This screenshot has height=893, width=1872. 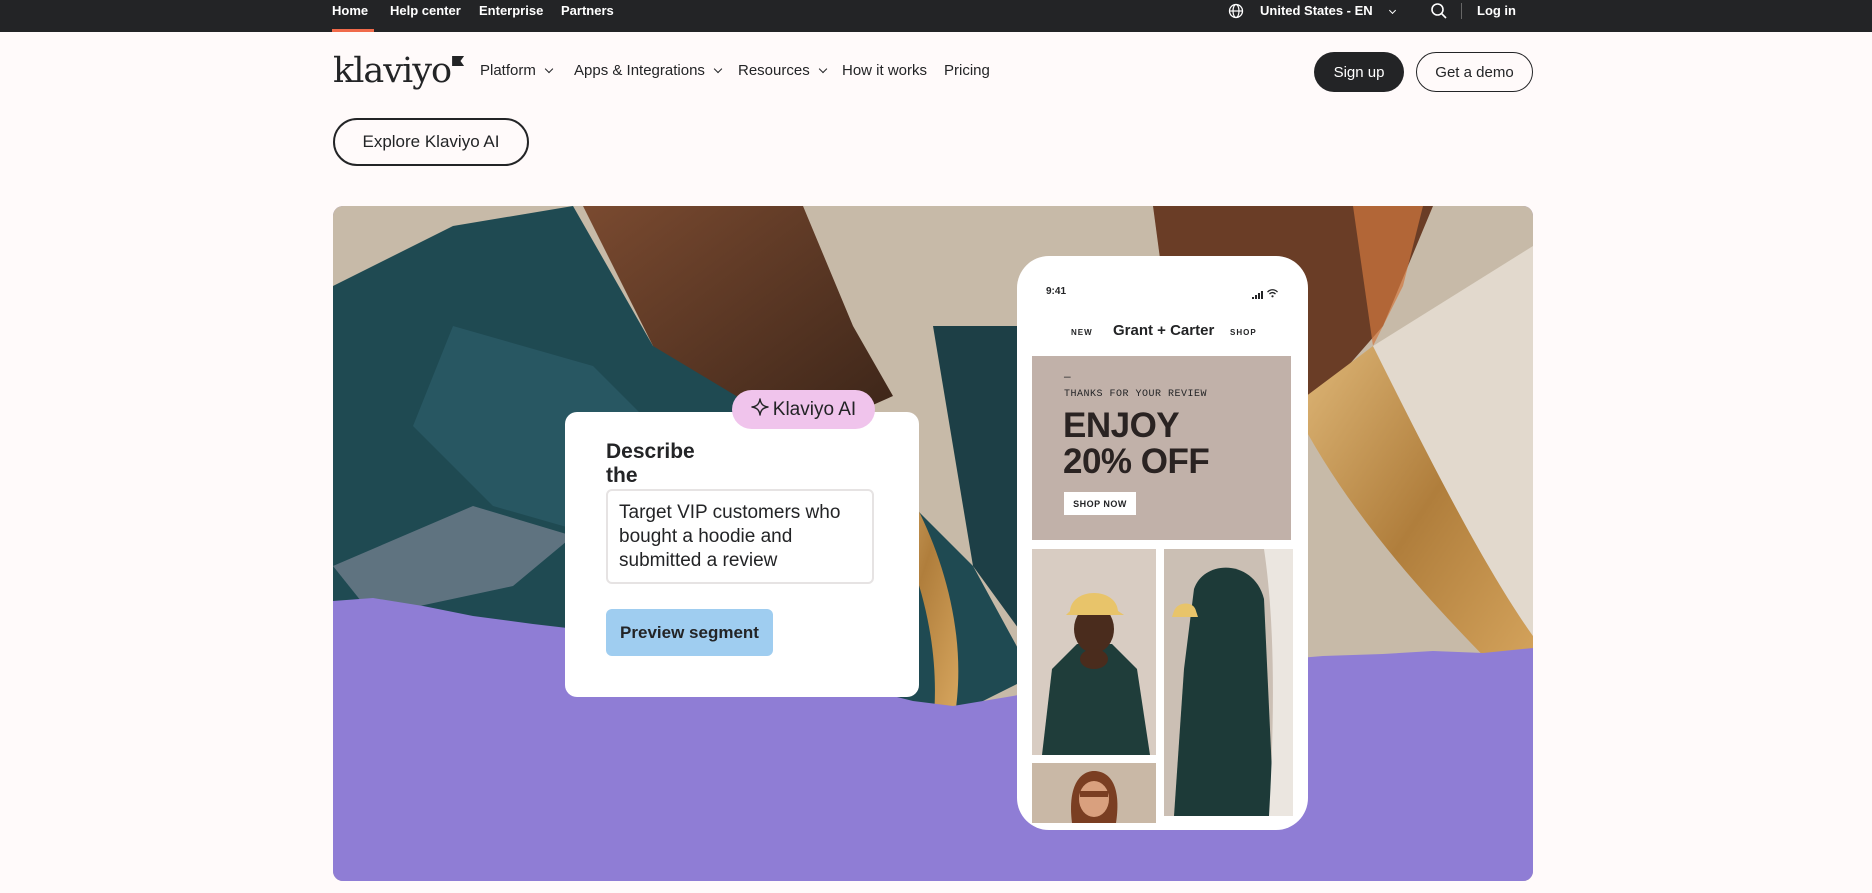 I want to click on promo-headline-line2: 20% OFF, so click(x=1136, y=461).